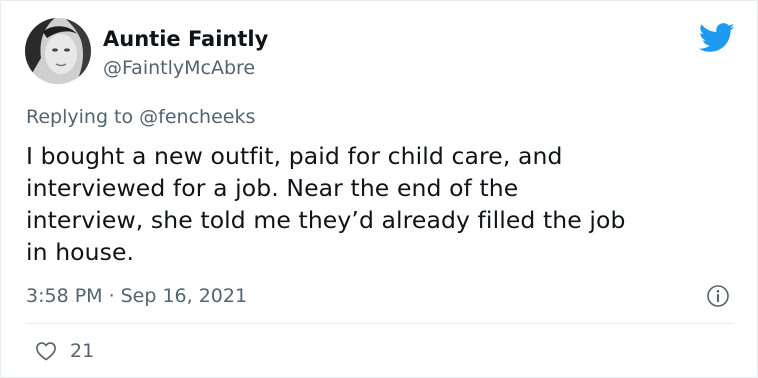  What do you see at coordinates (82, 351) in the screenshot?
I see `like-count: 21` at bounding box center [82, 351].